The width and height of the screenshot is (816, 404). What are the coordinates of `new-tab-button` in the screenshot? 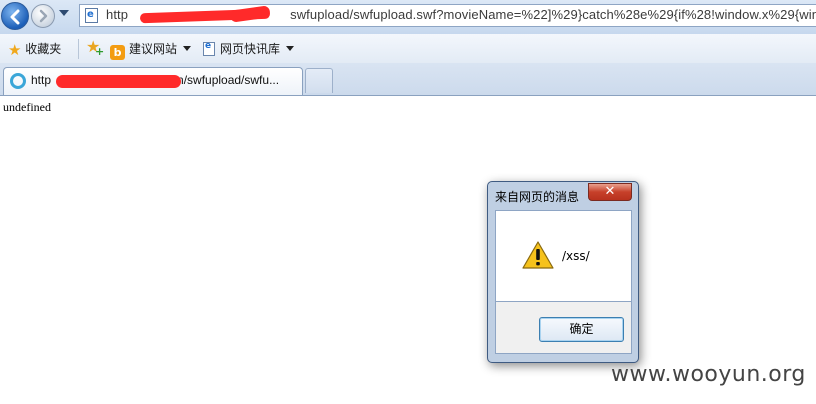 It's located at (319, 80).